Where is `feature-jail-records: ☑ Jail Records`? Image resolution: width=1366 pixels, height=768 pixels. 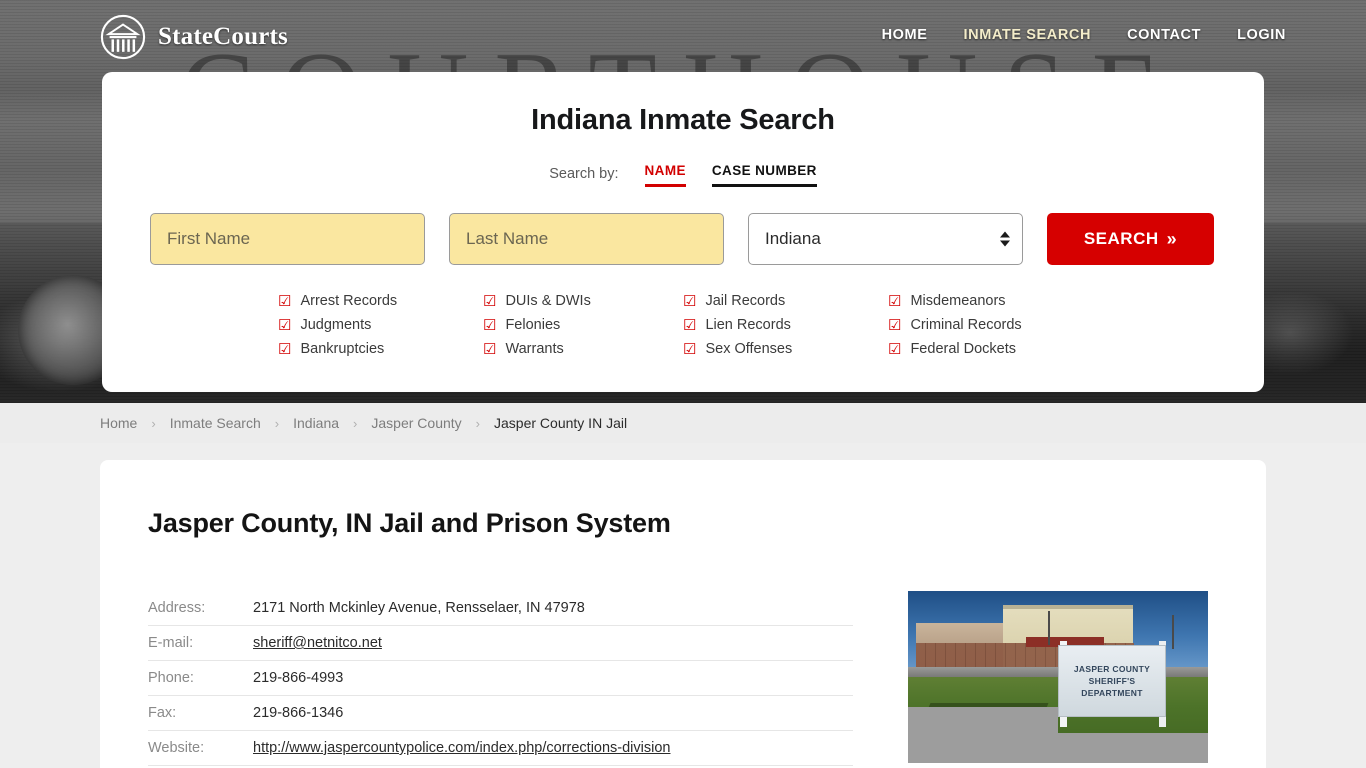 feature-jail-records: ☑ Jail Records is located at coordinates (785, 301).